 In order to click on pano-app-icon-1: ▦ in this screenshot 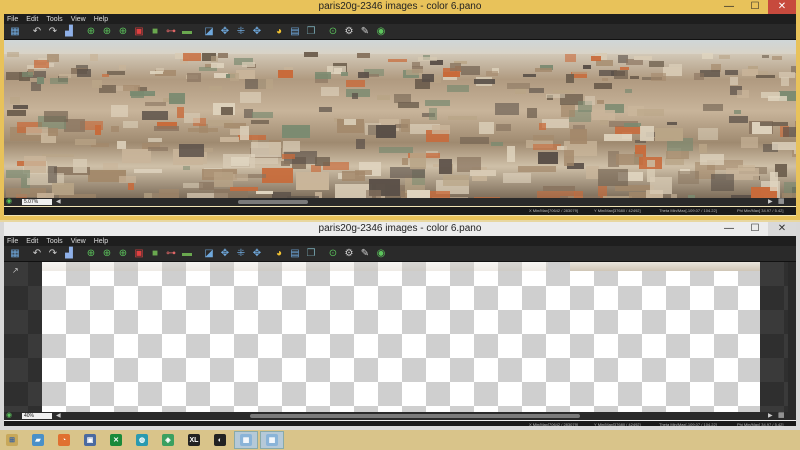, I will do `click(246, 440)`.